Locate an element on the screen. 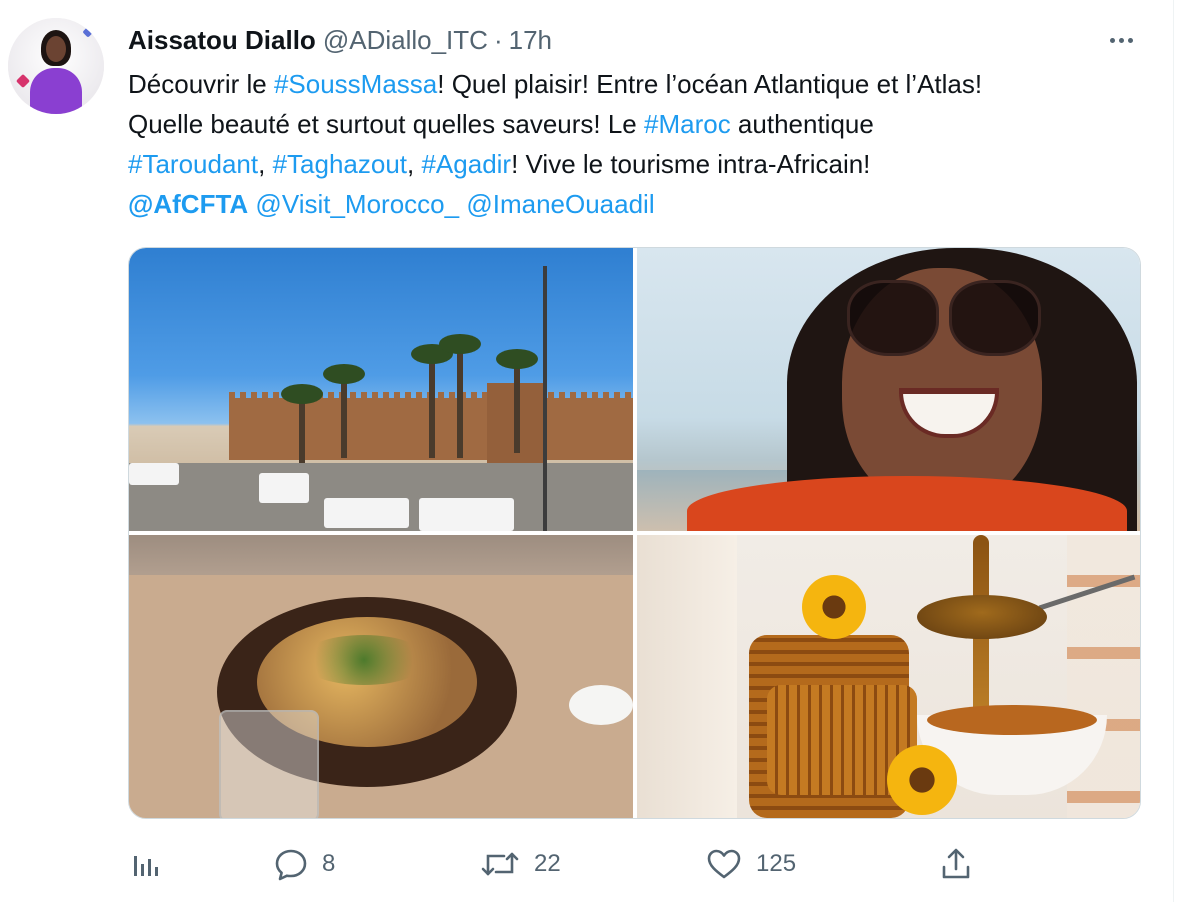  mention-link: @AfCFTA is located at coordinates (188, 204).